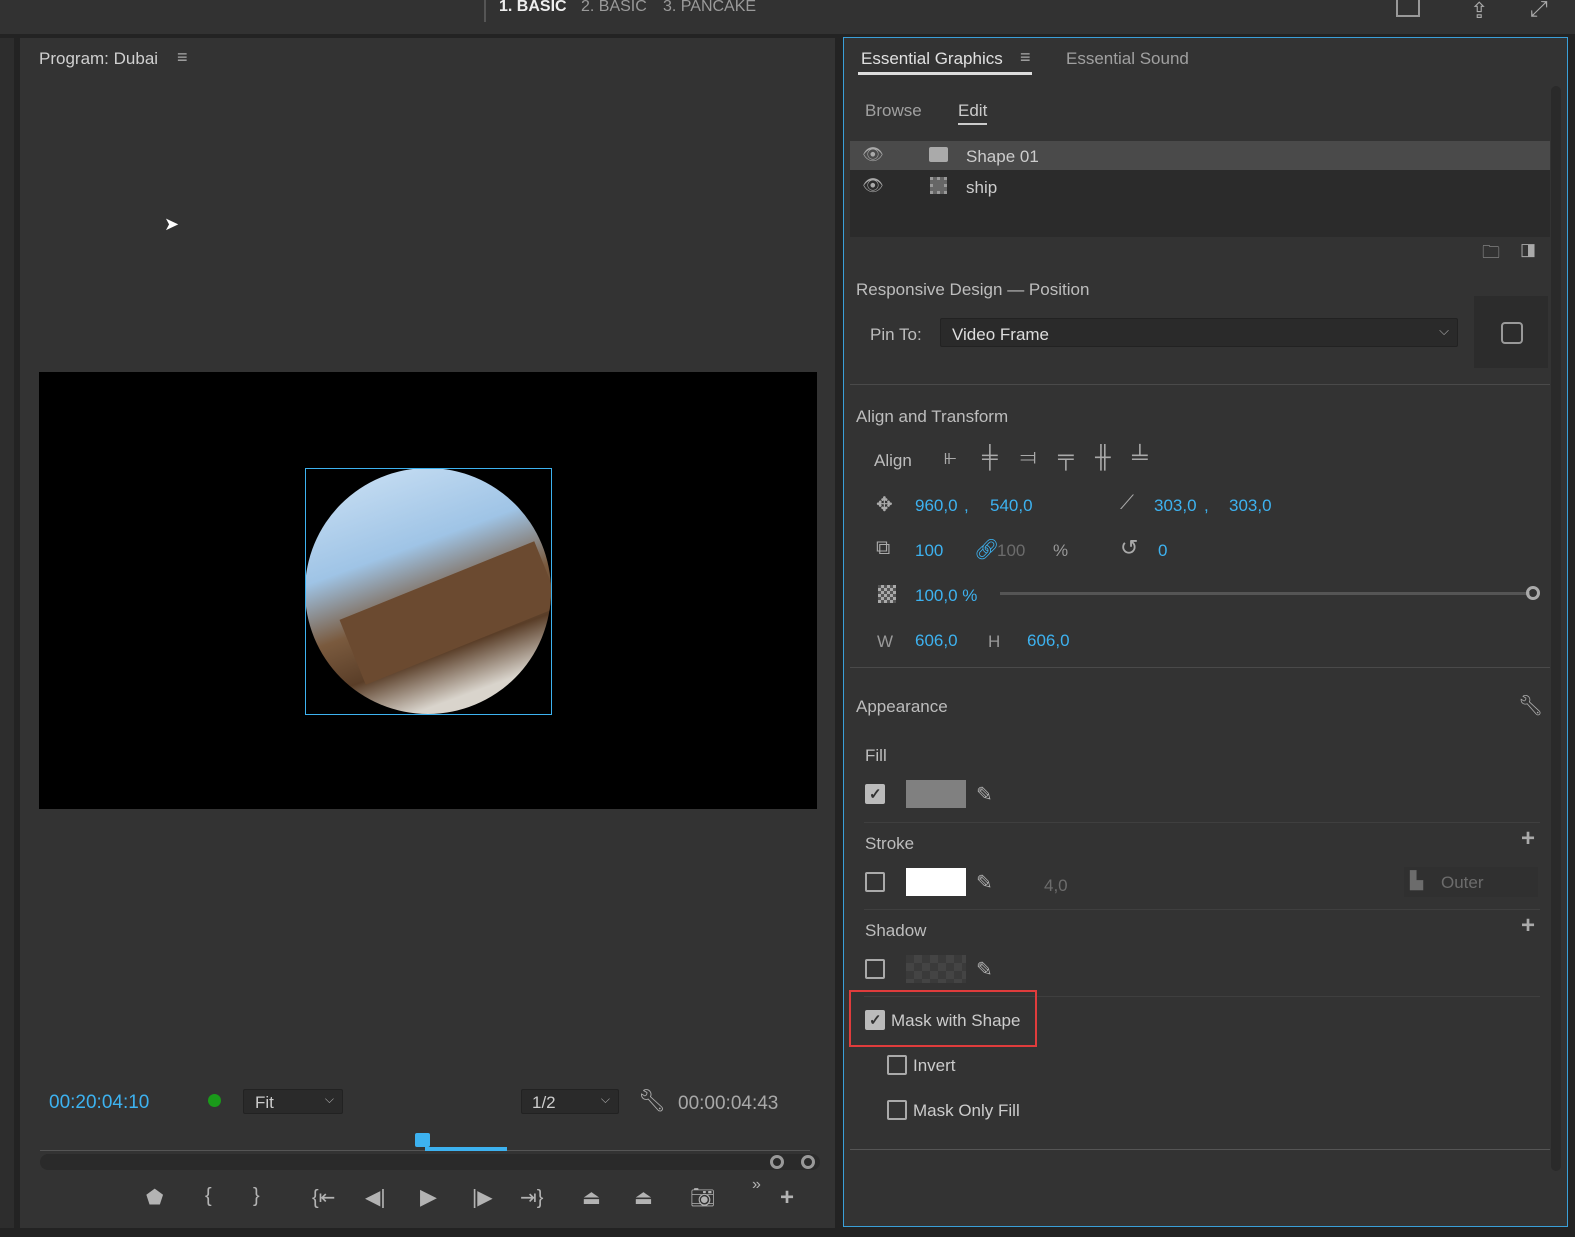  I want to click on more-controls-icon: », so click(756, 1185).